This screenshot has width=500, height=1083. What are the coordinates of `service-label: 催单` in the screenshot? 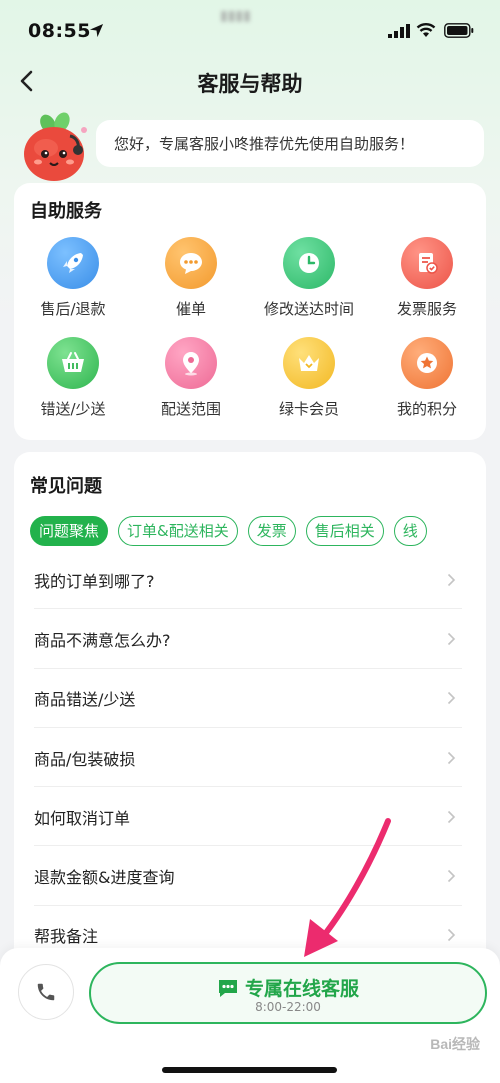 It's located at (190, 309).